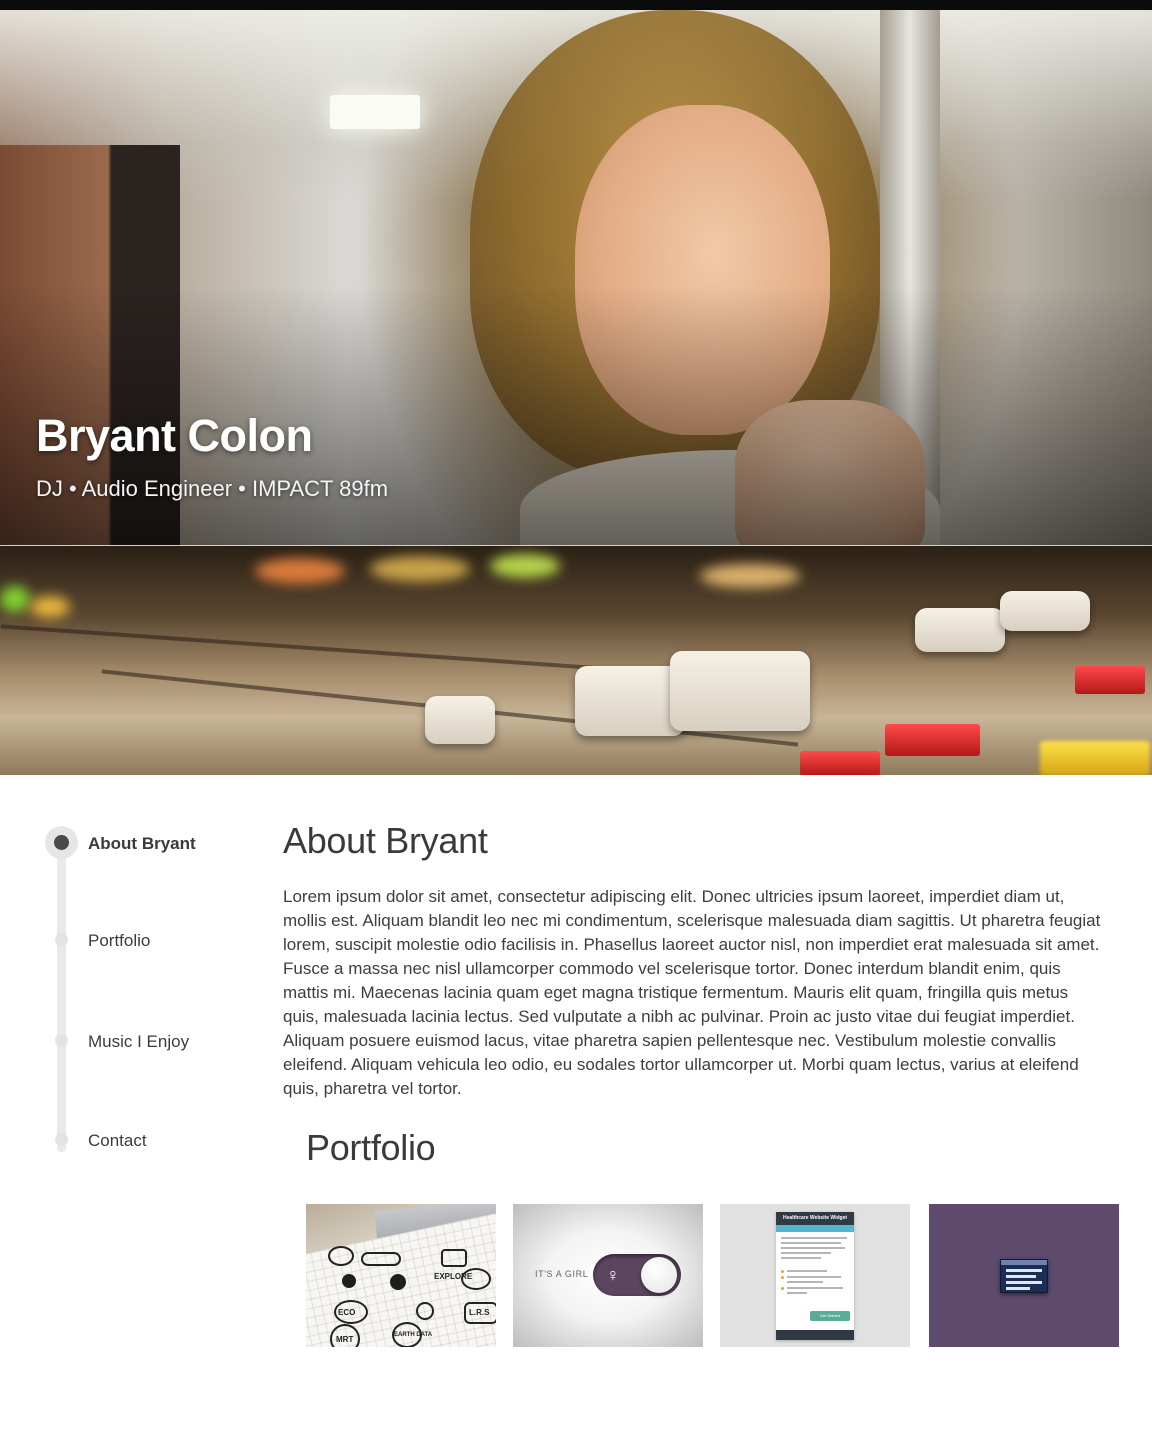 This screenshot has height=1450, width=1152. I want to click on nav-item-contact: Contact, so click(150, 1139).